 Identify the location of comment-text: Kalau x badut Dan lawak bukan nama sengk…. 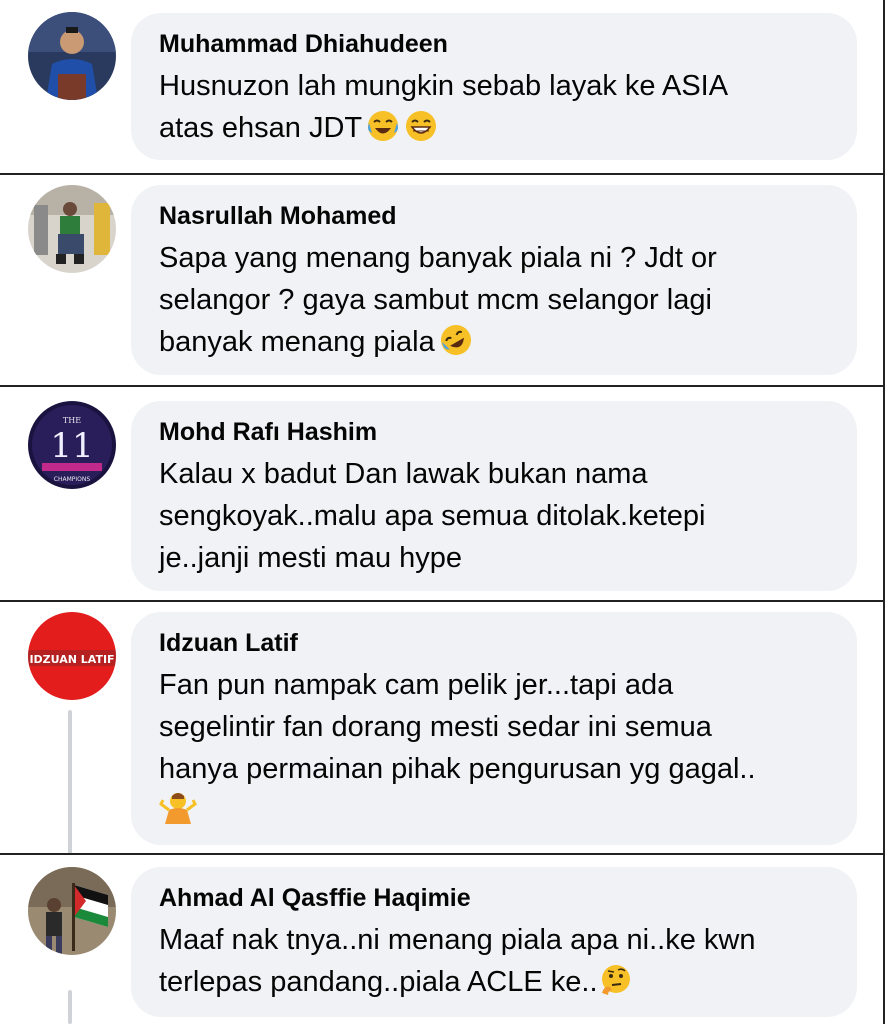
(497, 516).